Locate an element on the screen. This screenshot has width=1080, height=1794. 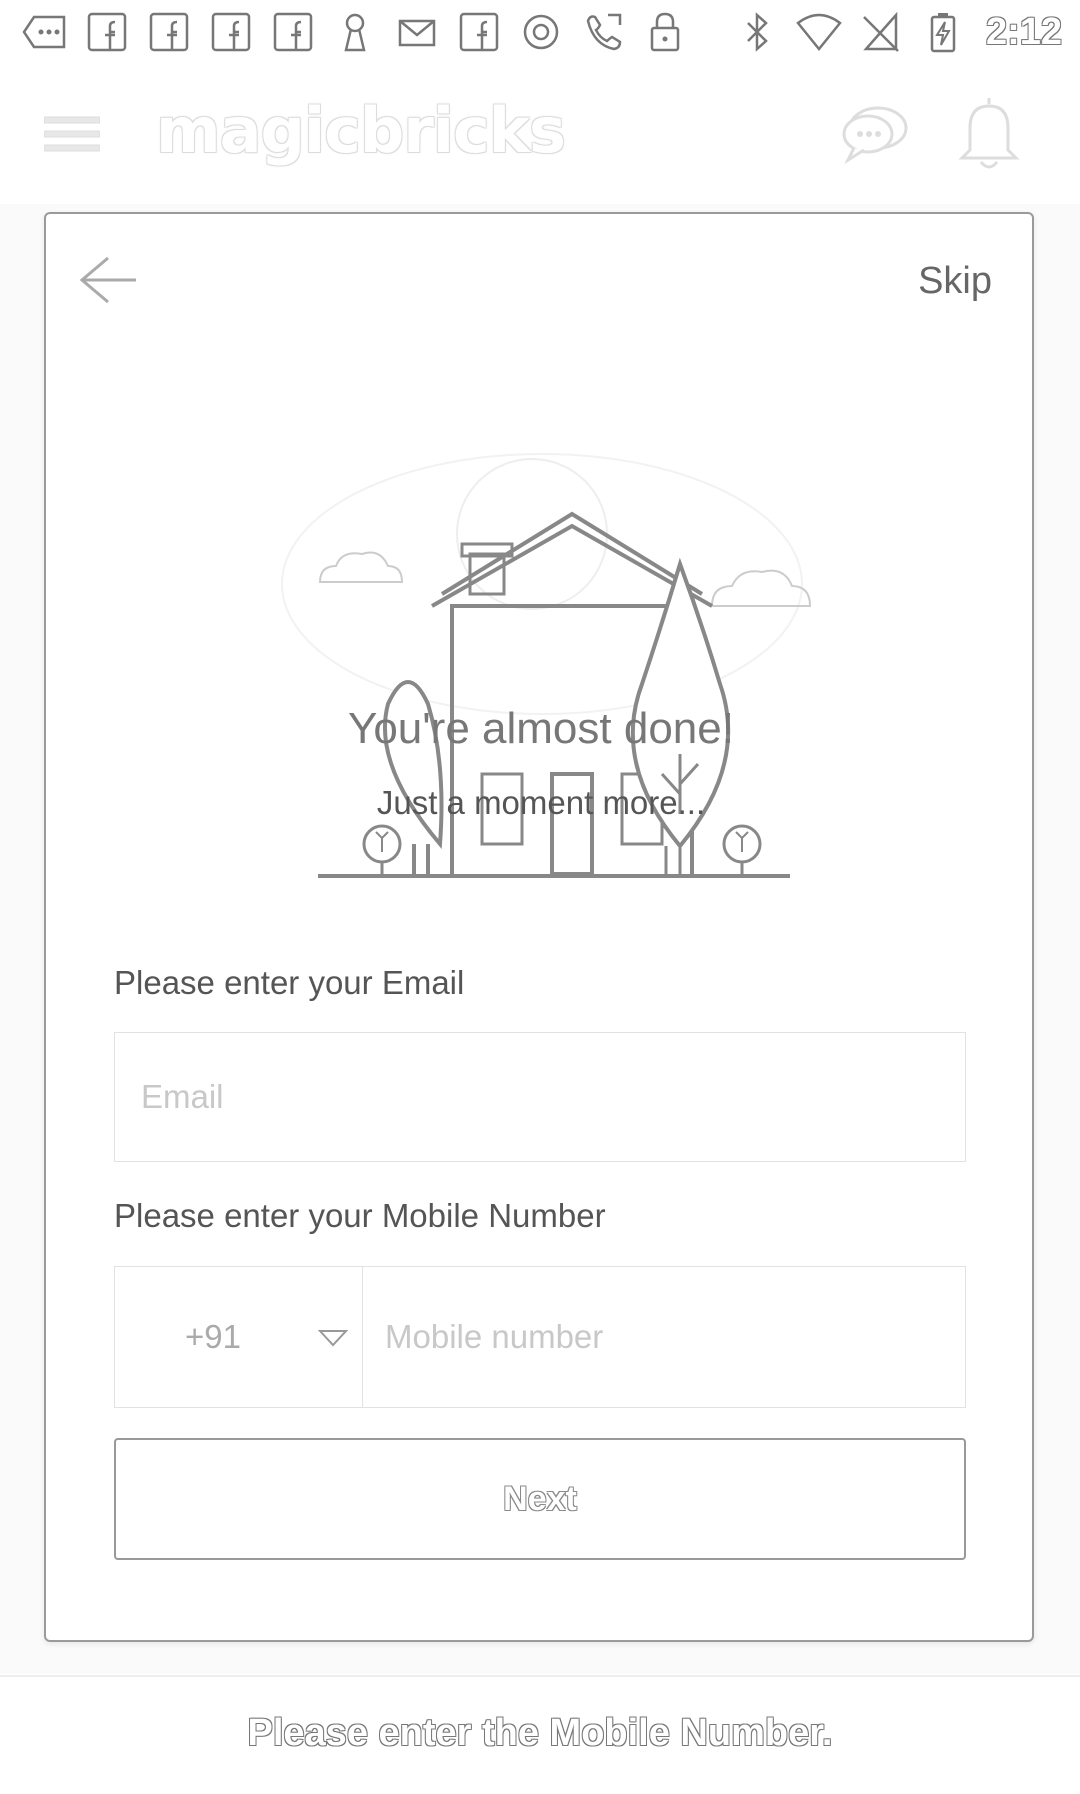
more-icon is located at coordinates (45, 32).